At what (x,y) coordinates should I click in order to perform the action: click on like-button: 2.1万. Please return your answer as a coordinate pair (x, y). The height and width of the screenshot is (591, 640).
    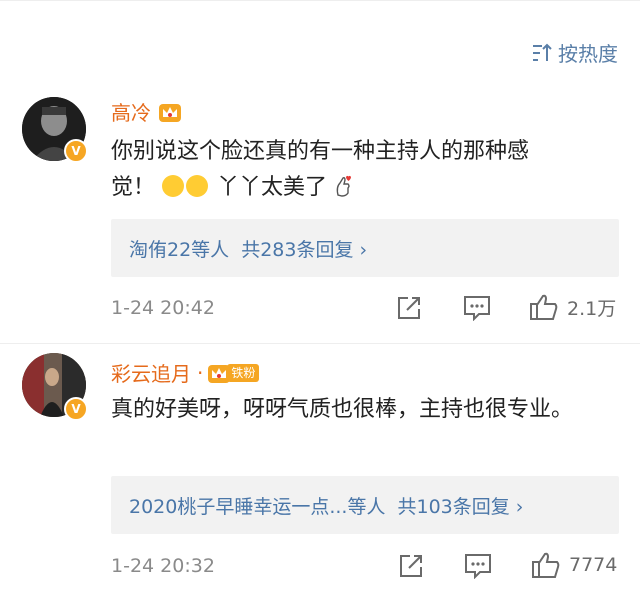
    Looking at the image, I should click on (572, 307).